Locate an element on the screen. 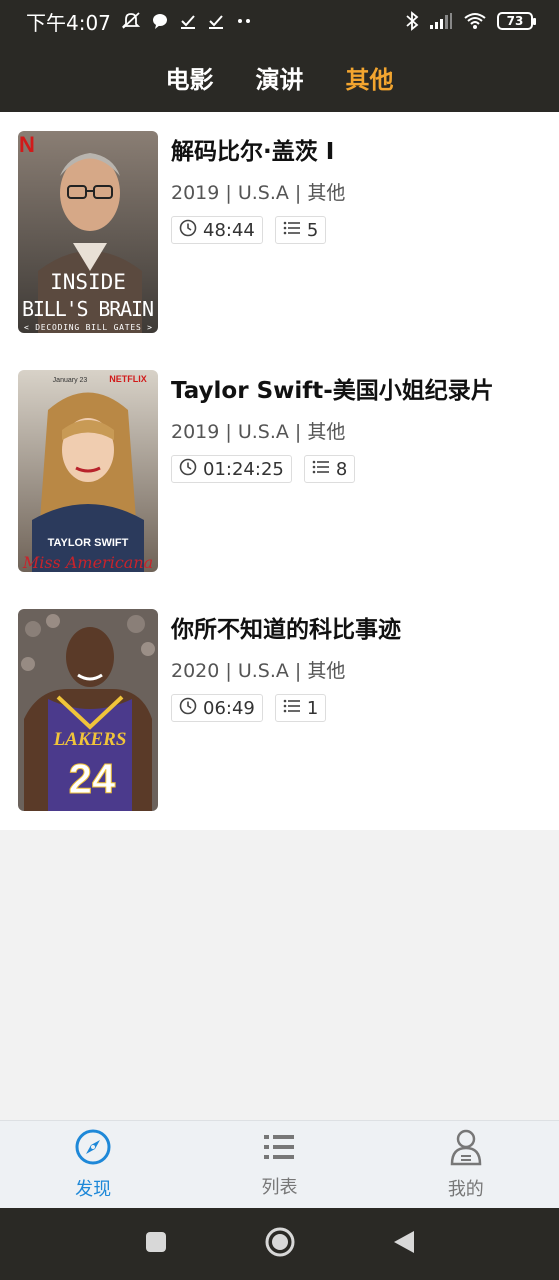 Image resolution: width=559 pixels, height=1280 pixels. jersey-text: LAKERS is located at coordinates (90, 739).